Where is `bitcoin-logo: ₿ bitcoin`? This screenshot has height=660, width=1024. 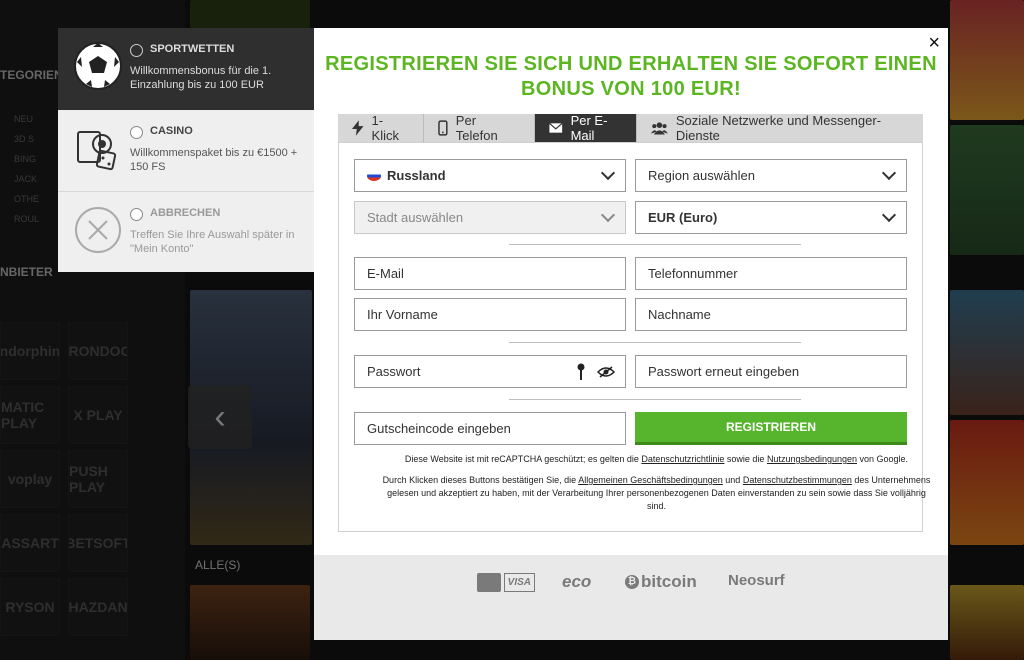
bitcoin-logo: ₿ bitcoin is located at coordinates (661, 582).